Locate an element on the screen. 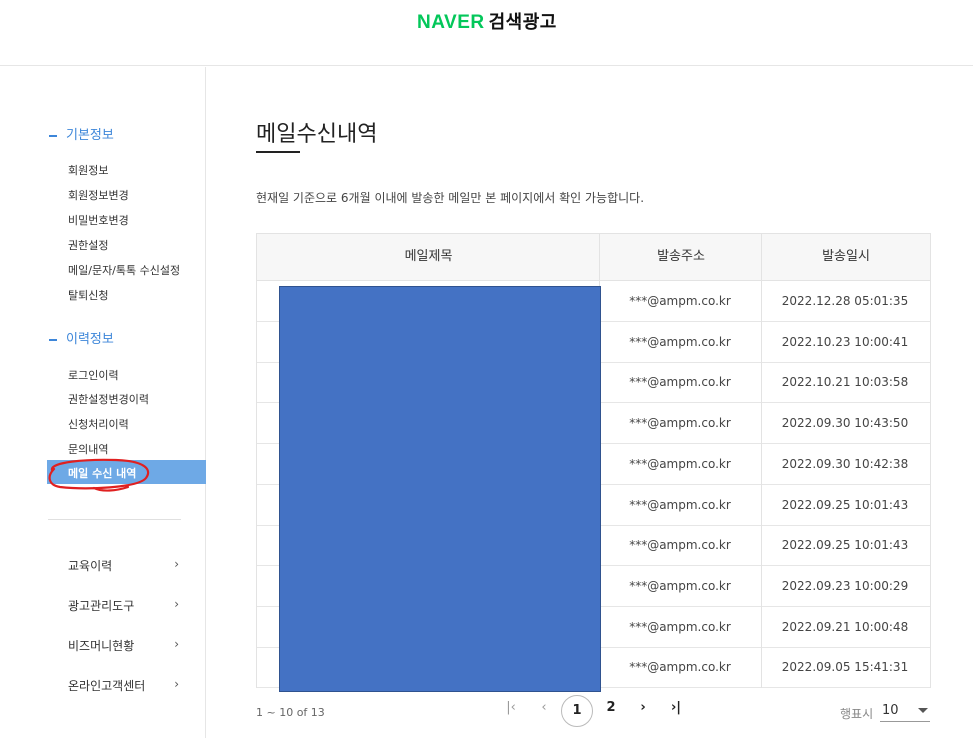 The image size is (973, 738). table-header: 메일제목 발송주소 발송일시 is located at coordinates (593, 257).